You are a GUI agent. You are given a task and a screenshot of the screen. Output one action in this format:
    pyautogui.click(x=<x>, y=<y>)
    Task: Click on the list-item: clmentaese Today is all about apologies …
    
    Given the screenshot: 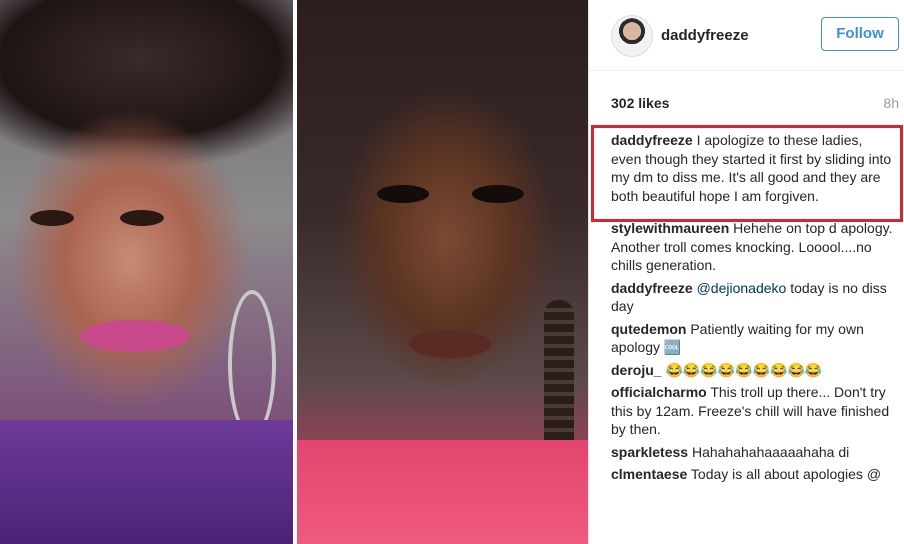 What is the action you would take?
    pyautogui.click(x=752, y=474)
    